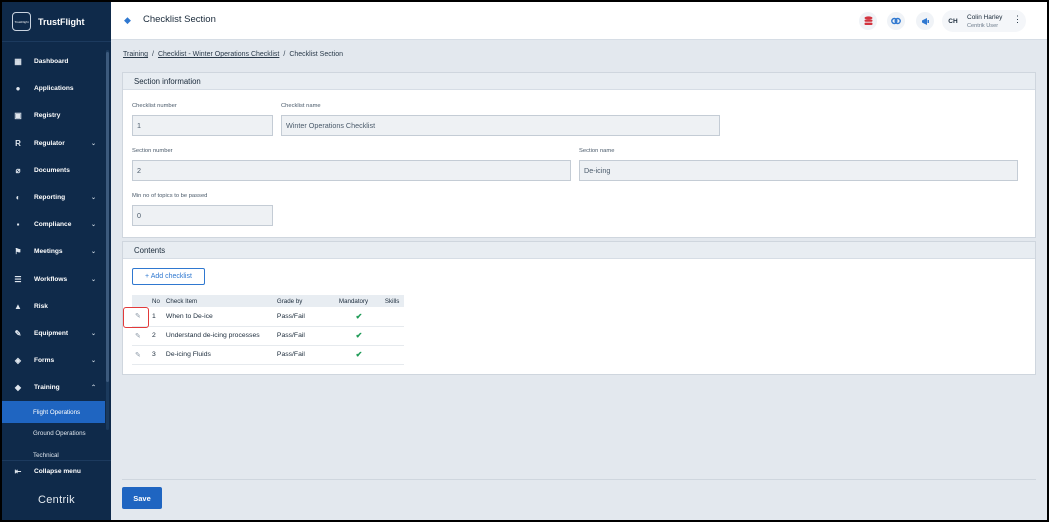 The width and height of the screenshot is (1049, 522). What do you see at coordinates (156, 317) in the screenshot?
I see `row-number: 1` at bounding box center [156, 317].